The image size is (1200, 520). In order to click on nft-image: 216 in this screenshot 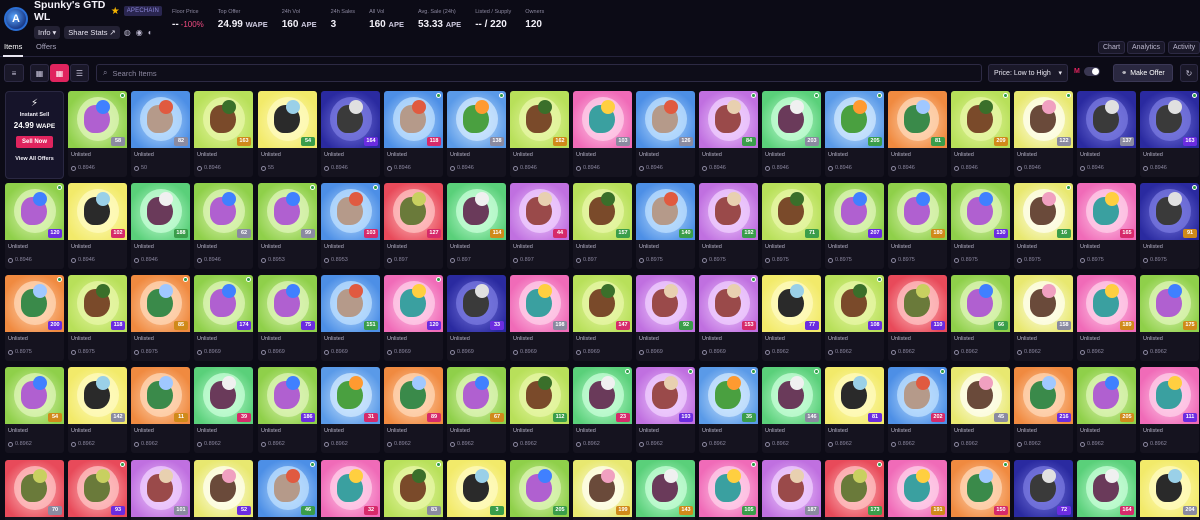, I will do `click(1043, 395)`.